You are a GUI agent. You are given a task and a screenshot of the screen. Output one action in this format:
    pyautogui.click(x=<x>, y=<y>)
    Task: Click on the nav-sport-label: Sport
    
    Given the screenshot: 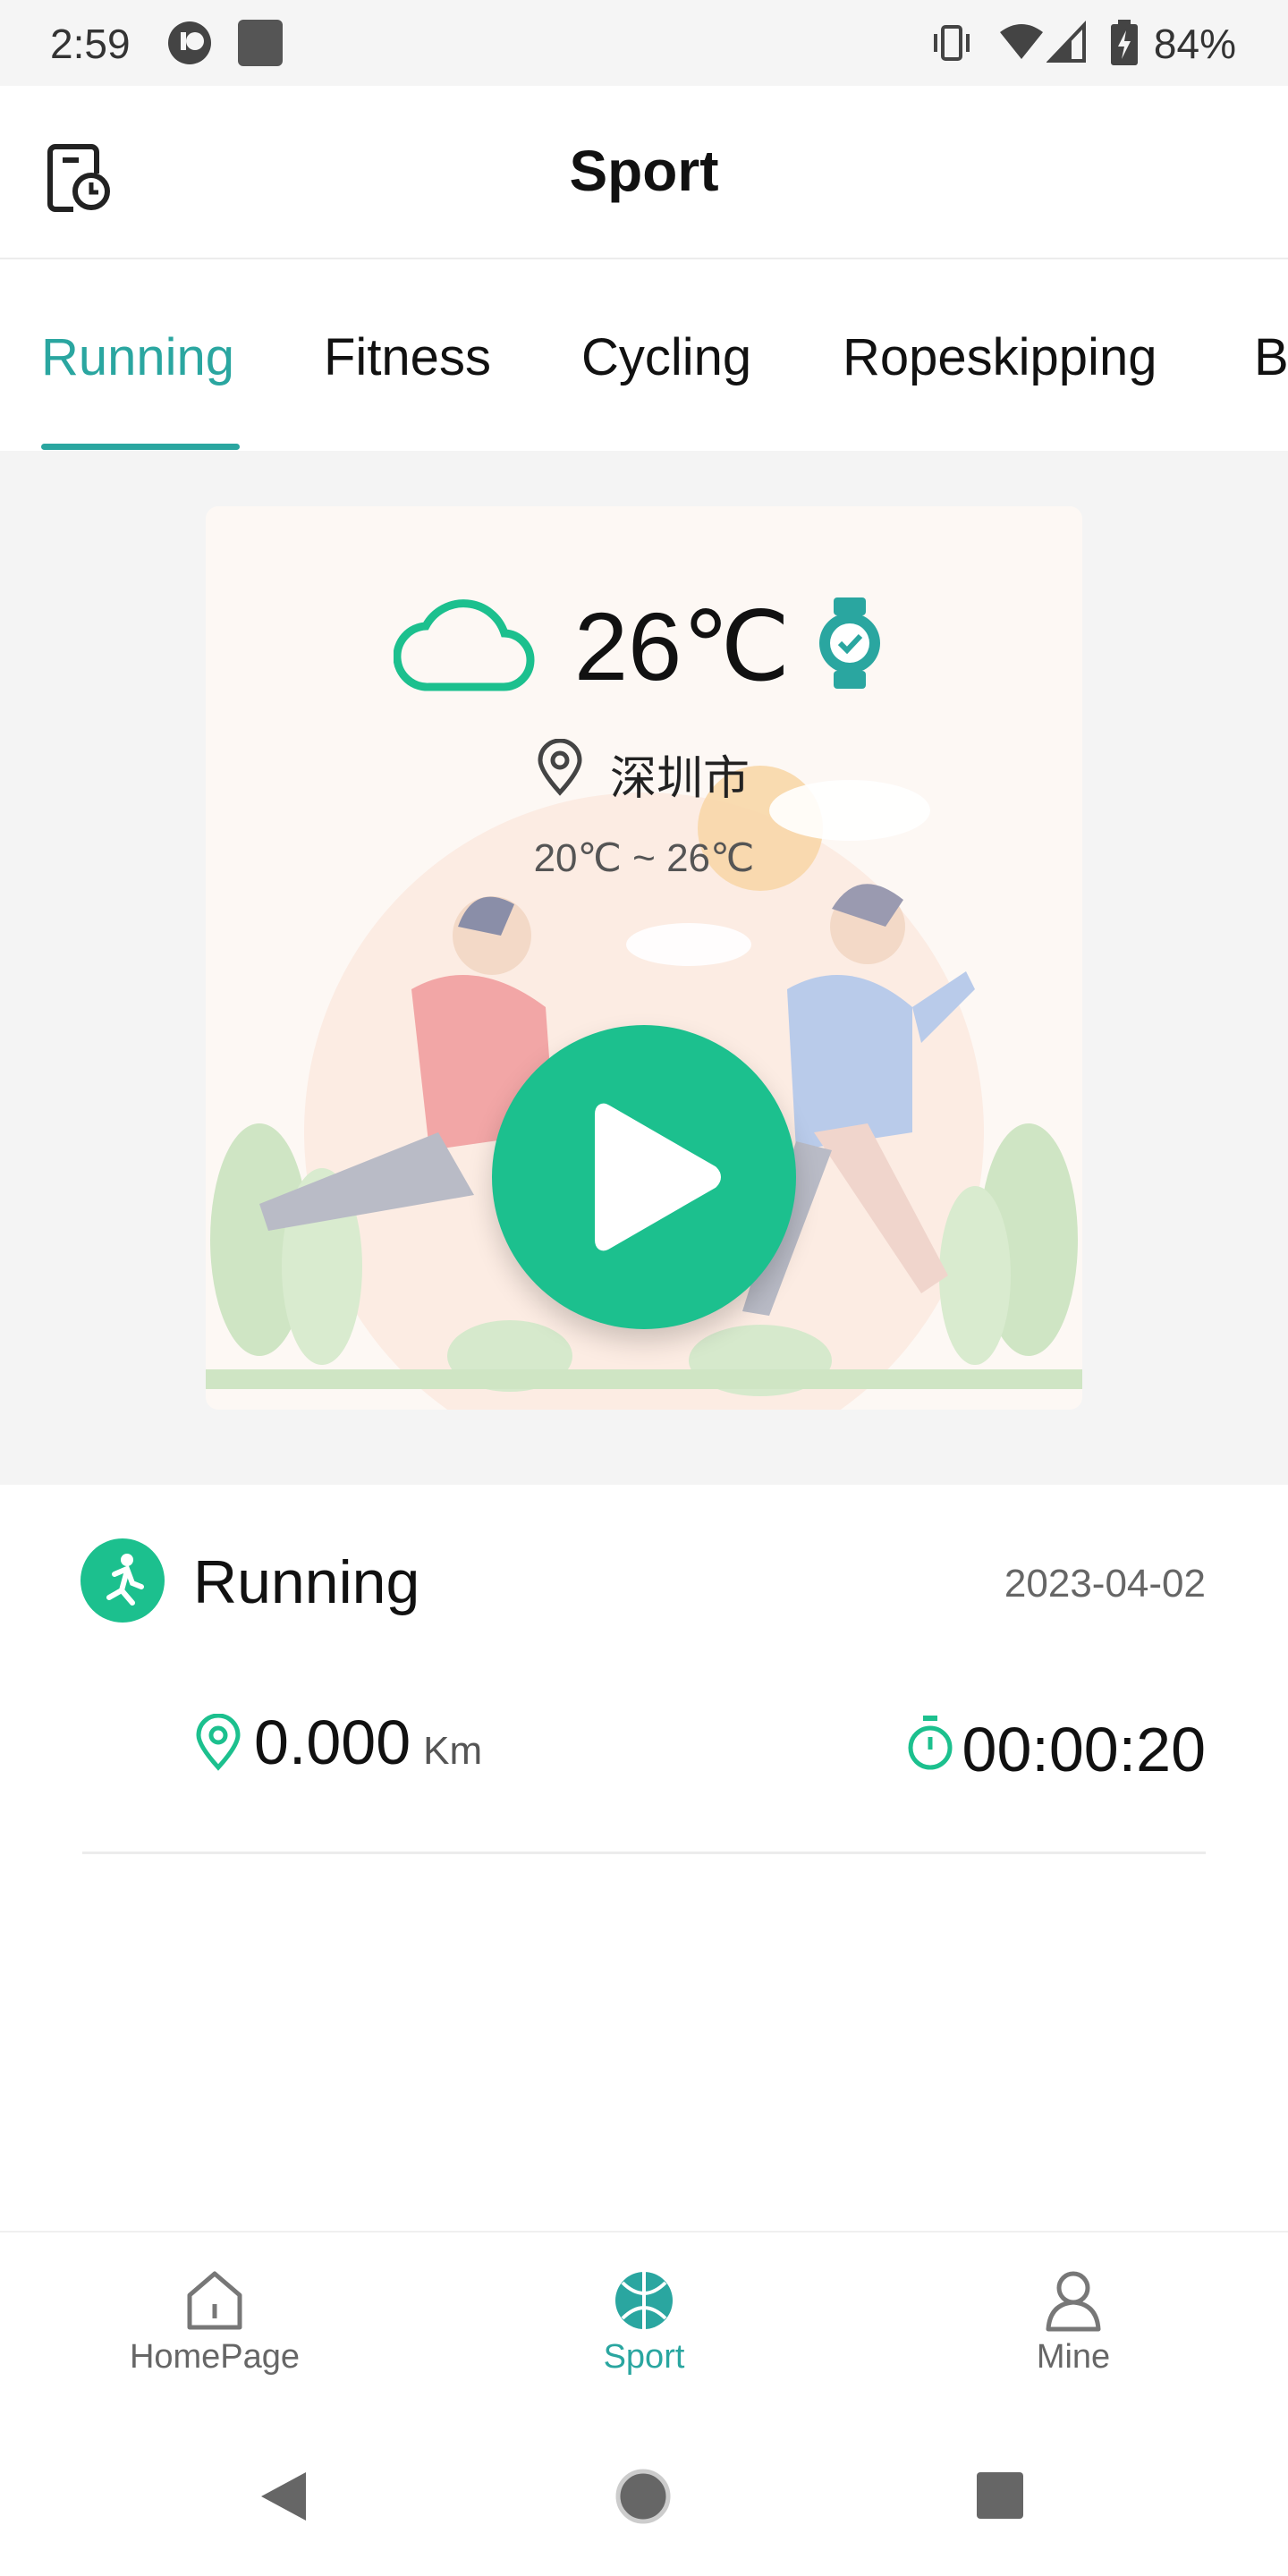 What is the action you would take?
    pyautogui.click(x=644, y=2357)
    